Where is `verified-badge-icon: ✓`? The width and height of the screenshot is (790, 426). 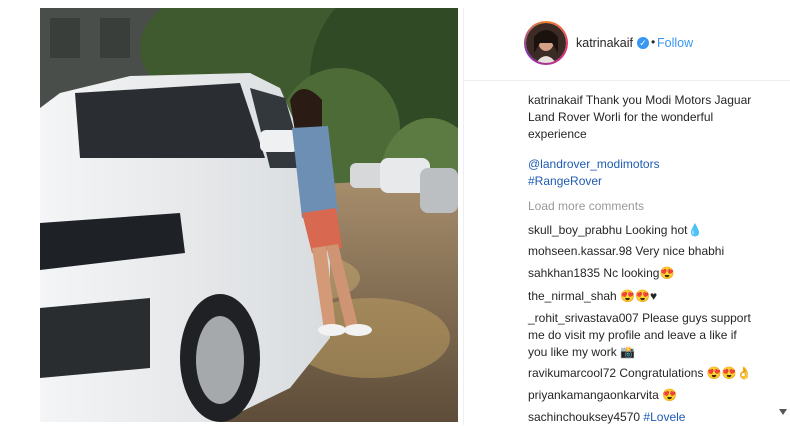 verified-badge-icon: ✓ is located at coordinates (643, 43).